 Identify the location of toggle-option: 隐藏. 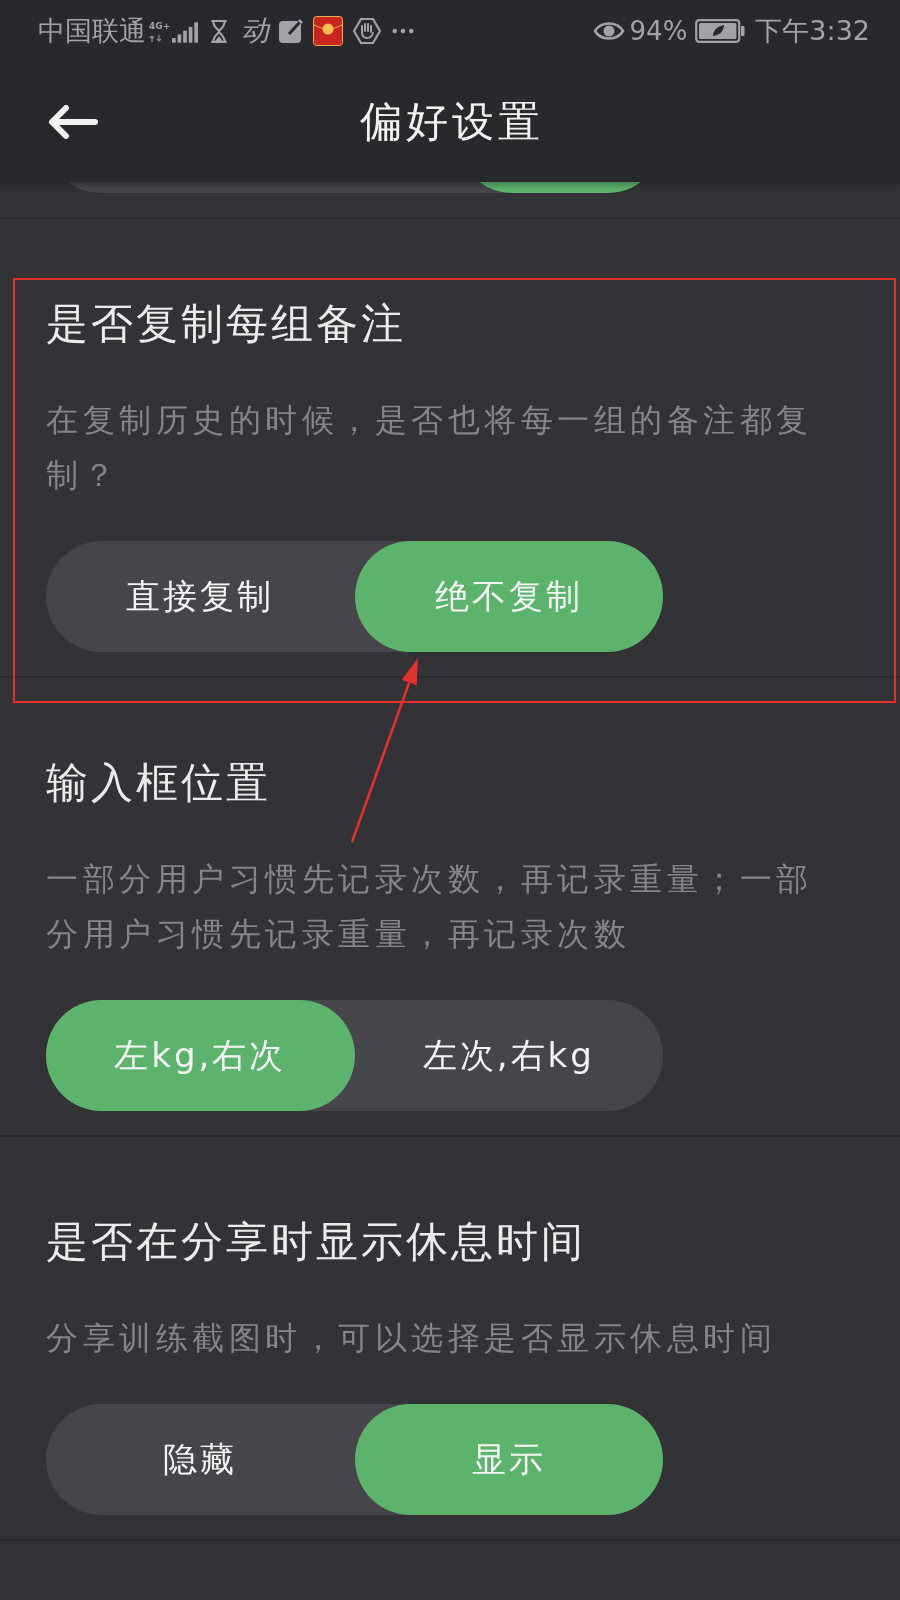
(200, 1459).